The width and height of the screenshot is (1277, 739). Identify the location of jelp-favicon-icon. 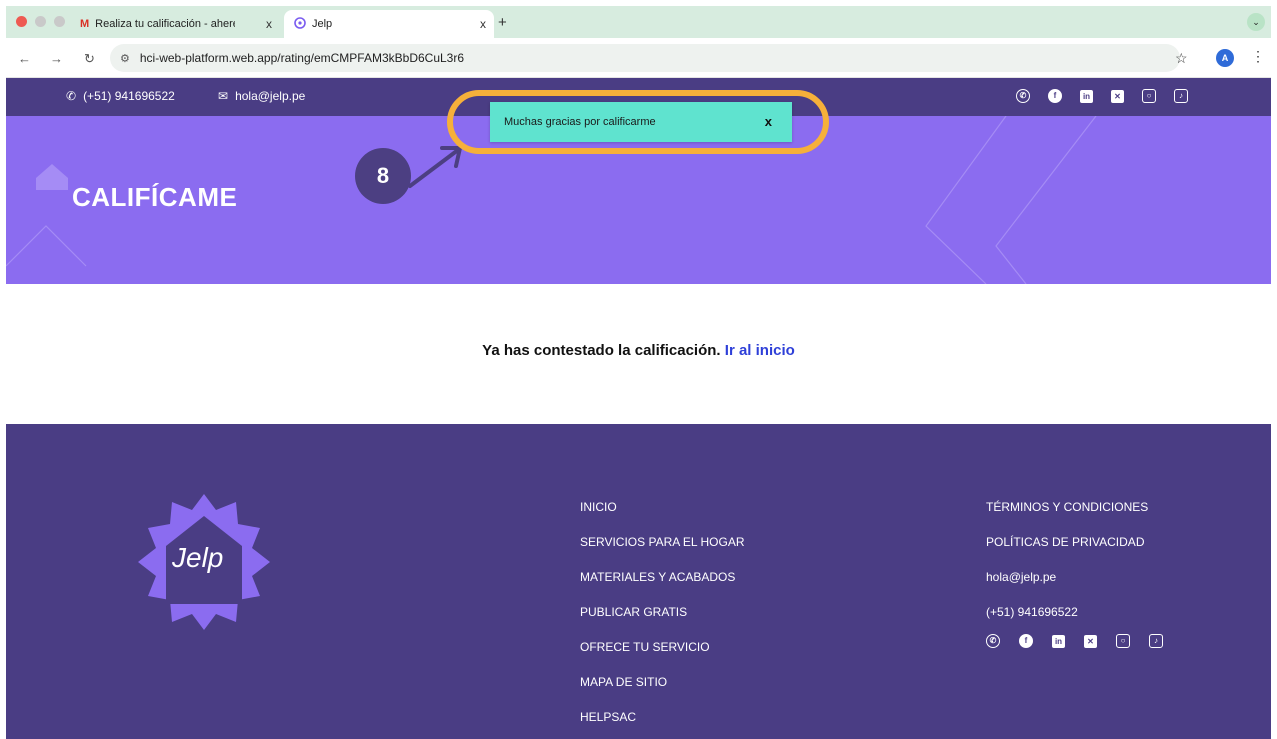
(300, 24).